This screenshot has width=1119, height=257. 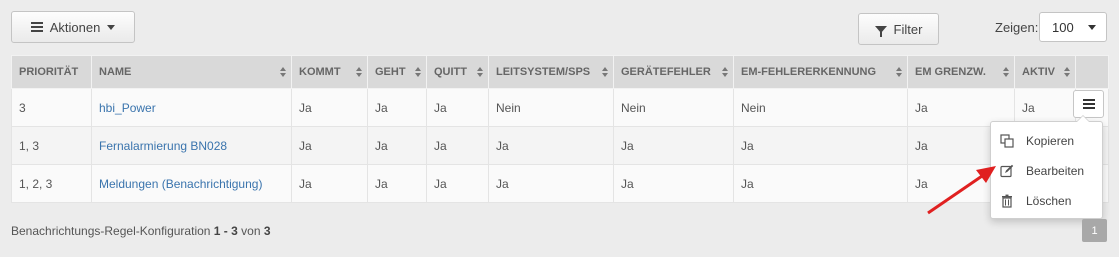 What do you see at coordinates (880, 31) in the screenshot?
I see `filter-icon` at bounding box center [880, 31].